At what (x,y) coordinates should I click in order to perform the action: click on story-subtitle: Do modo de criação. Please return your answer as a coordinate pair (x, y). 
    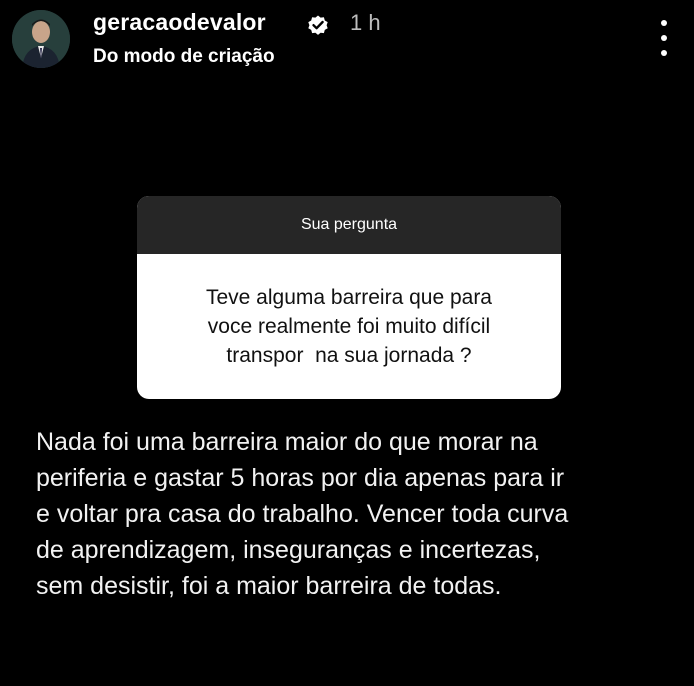
    Looking at the image, I should click on (184, 56).